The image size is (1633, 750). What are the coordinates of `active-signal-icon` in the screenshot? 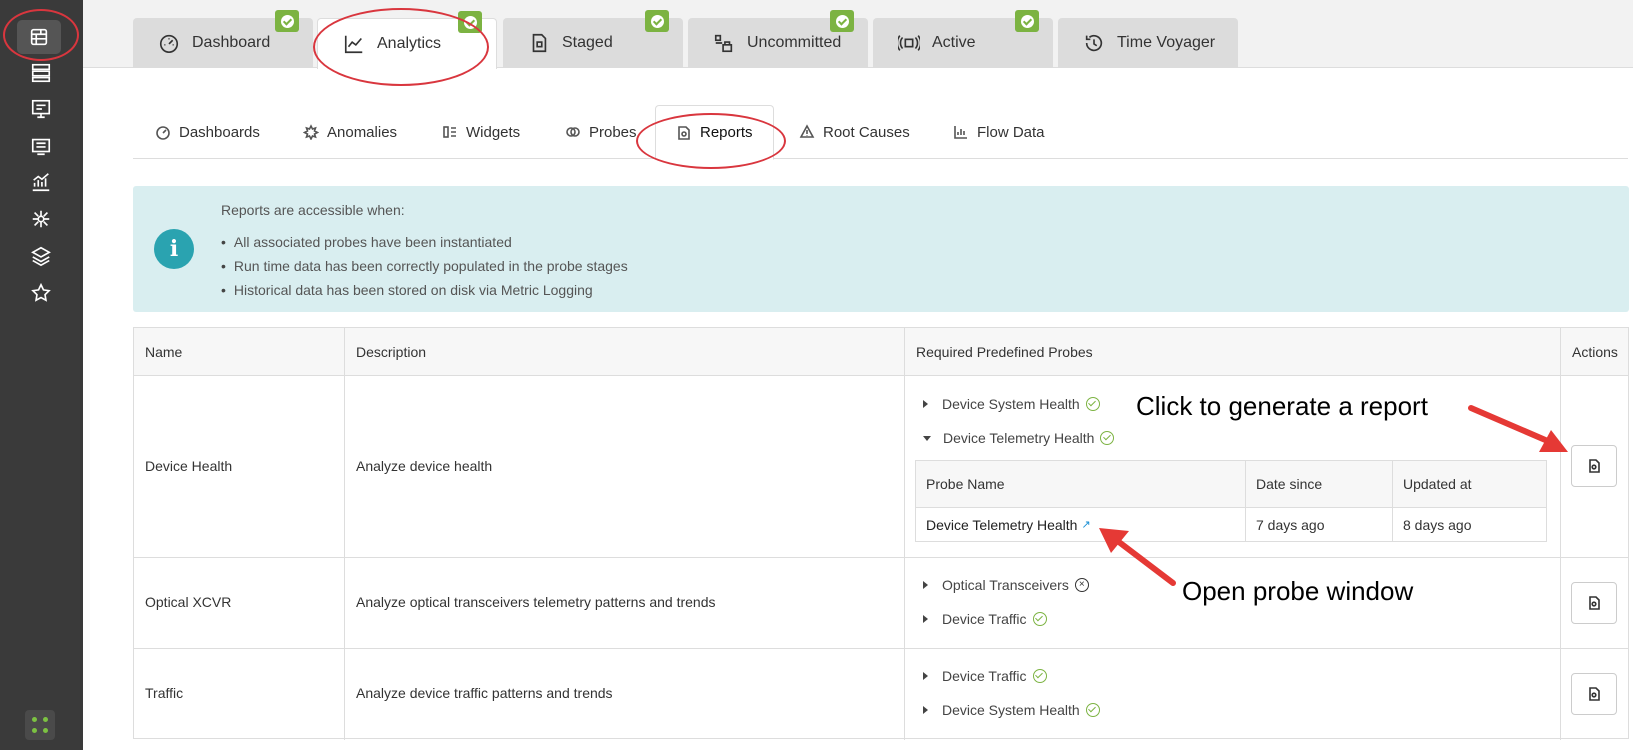 It's located at (909, 43).